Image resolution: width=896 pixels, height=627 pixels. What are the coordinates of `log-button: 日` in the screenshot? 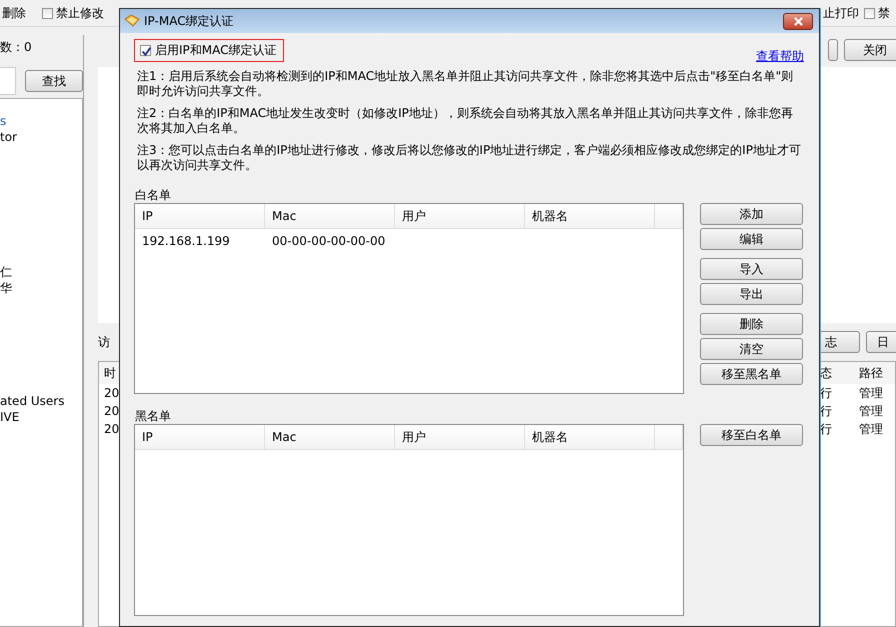 It's located at (881, 342).